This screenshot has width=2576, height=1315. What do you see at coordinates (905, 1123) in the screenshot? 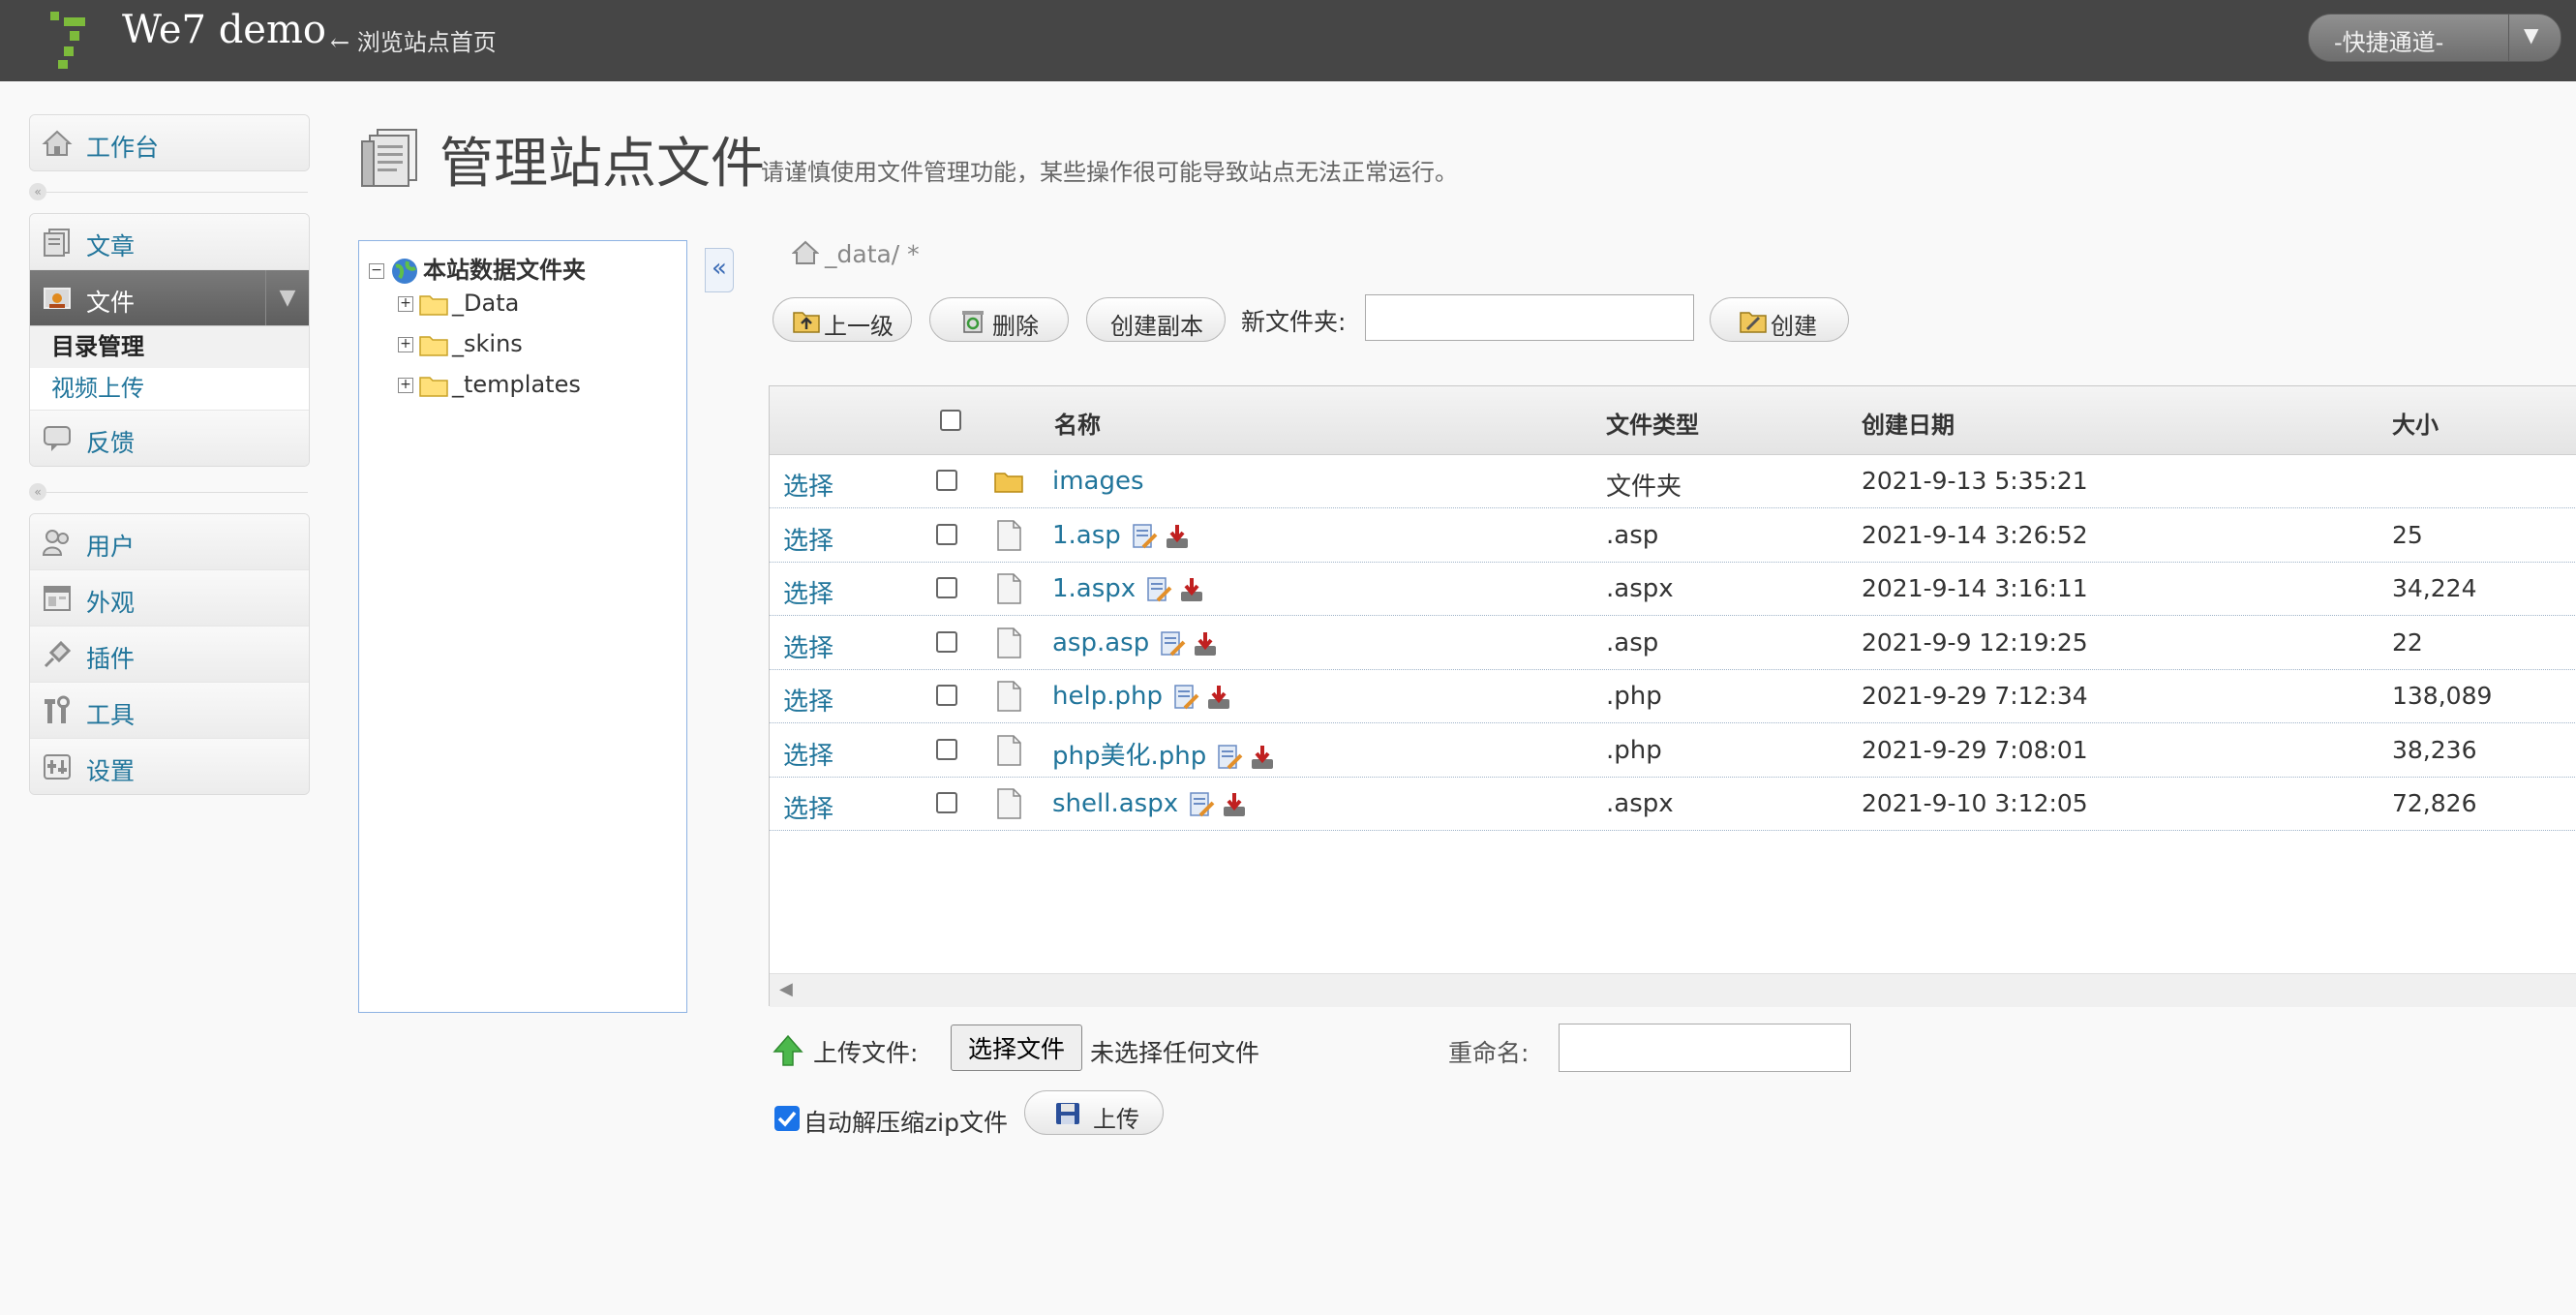
I see `auto-unzip-label: 自动解压缩zip文件` at bounding box center [905, 1123].